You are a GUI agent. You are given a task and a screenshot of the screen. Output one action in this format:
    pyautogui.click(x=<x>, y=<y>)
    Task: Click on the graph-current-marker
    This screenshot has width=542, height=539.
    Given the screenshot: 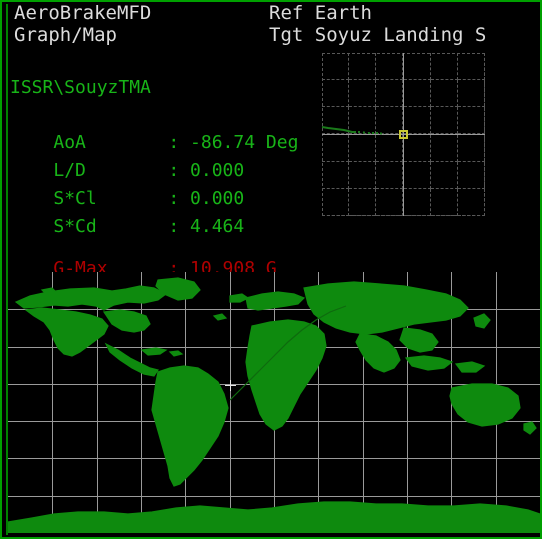 What is the action you would take?
    pyautogui.click(x=403, y=134)
    